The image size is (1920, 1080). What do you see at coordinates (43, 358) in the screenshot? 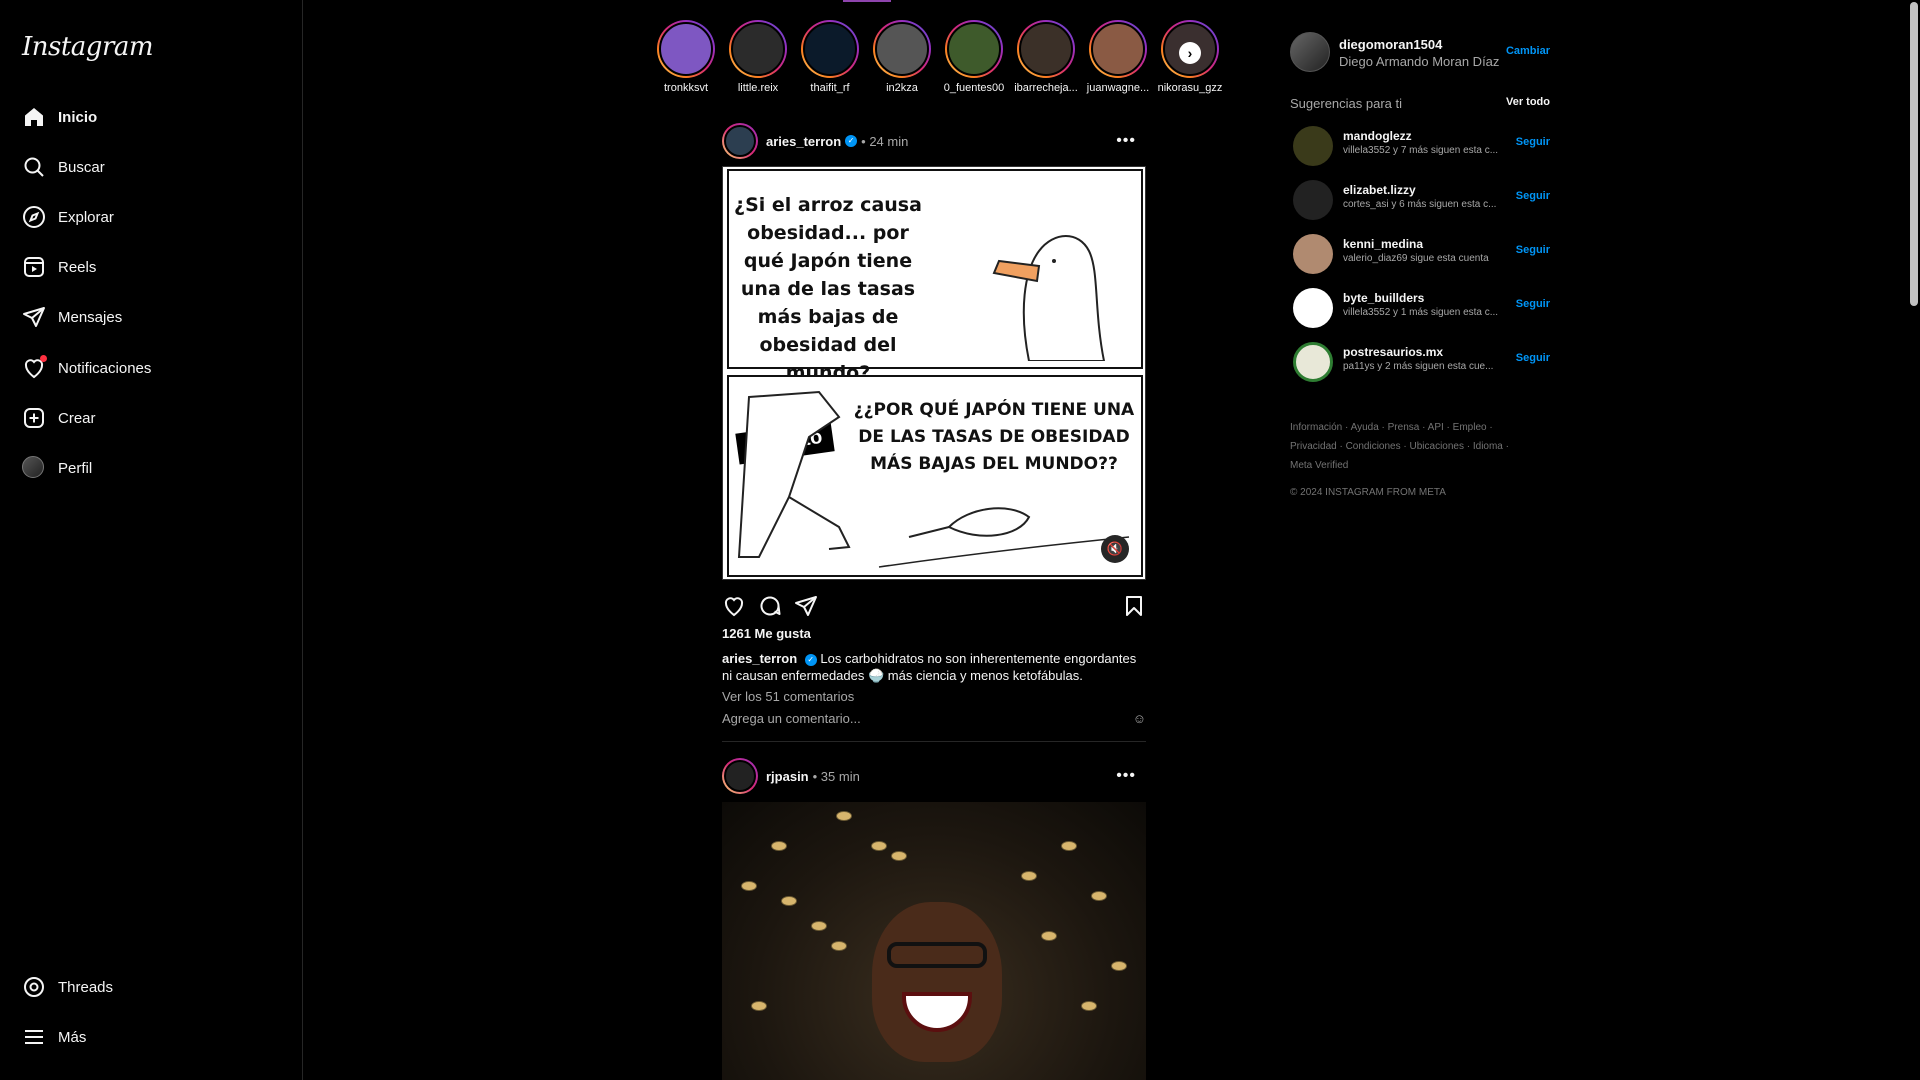
I see `notification-dot` at bounding box center [43, 358].